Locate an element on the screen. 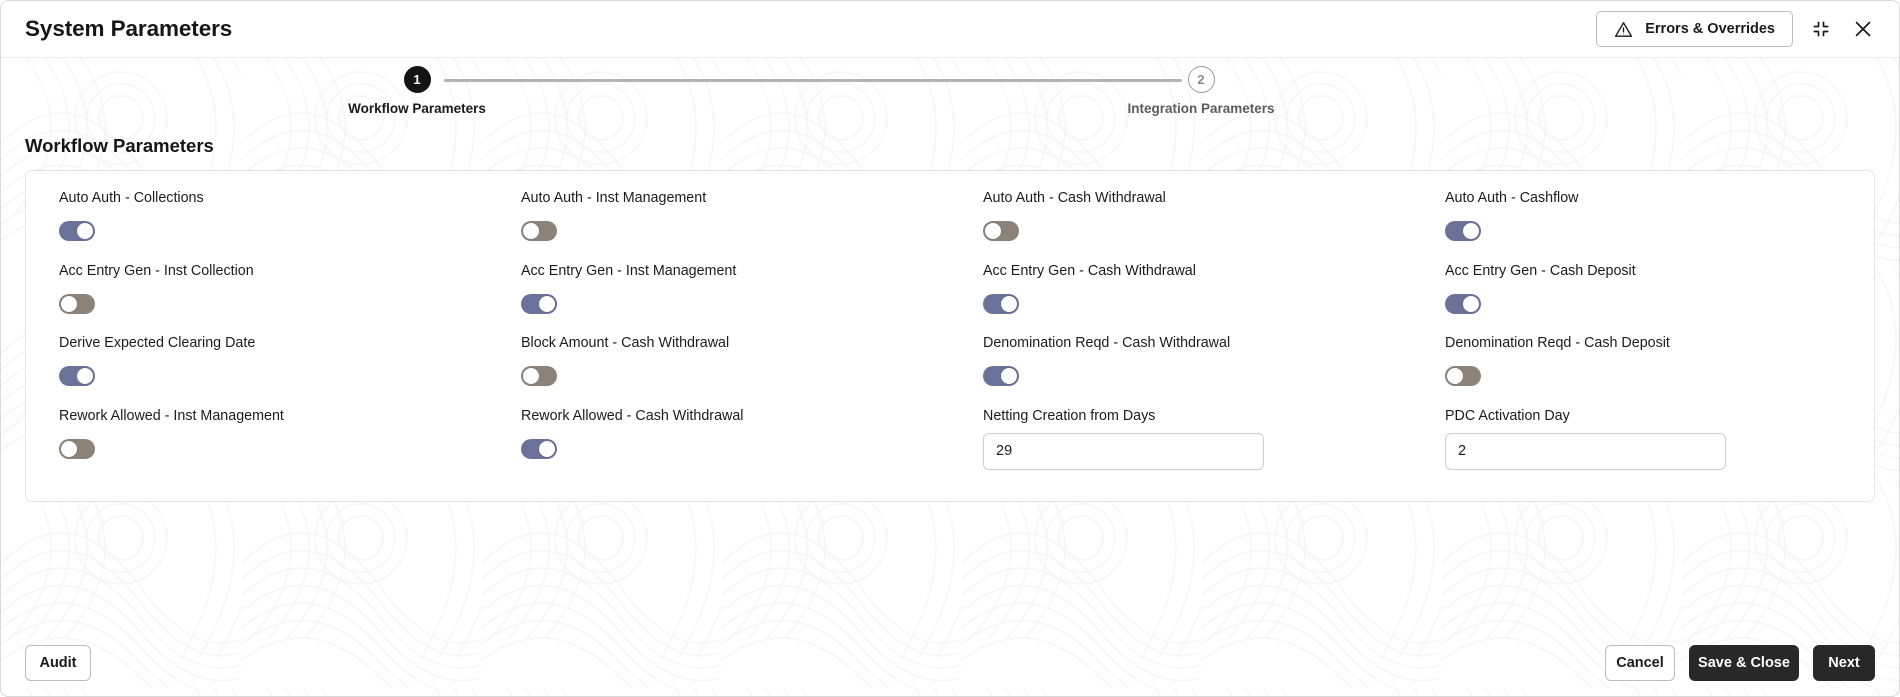  toggle-acc-entry-gen-inst-management is located at coordinates (539, 303).